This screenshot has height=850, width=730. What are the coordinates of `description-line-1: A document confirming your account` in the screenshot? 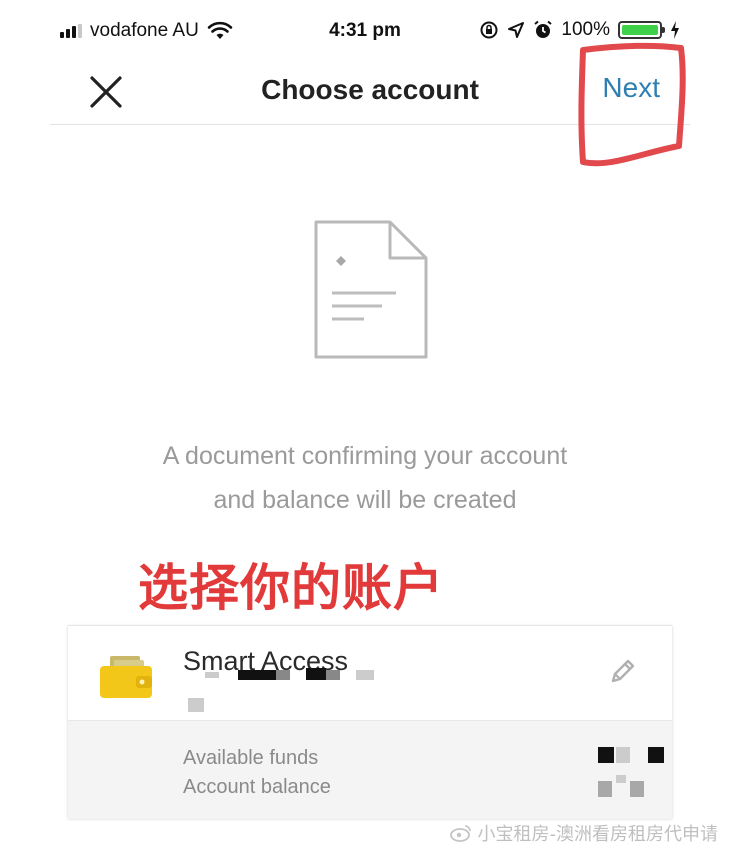 It's located at (365, 456).